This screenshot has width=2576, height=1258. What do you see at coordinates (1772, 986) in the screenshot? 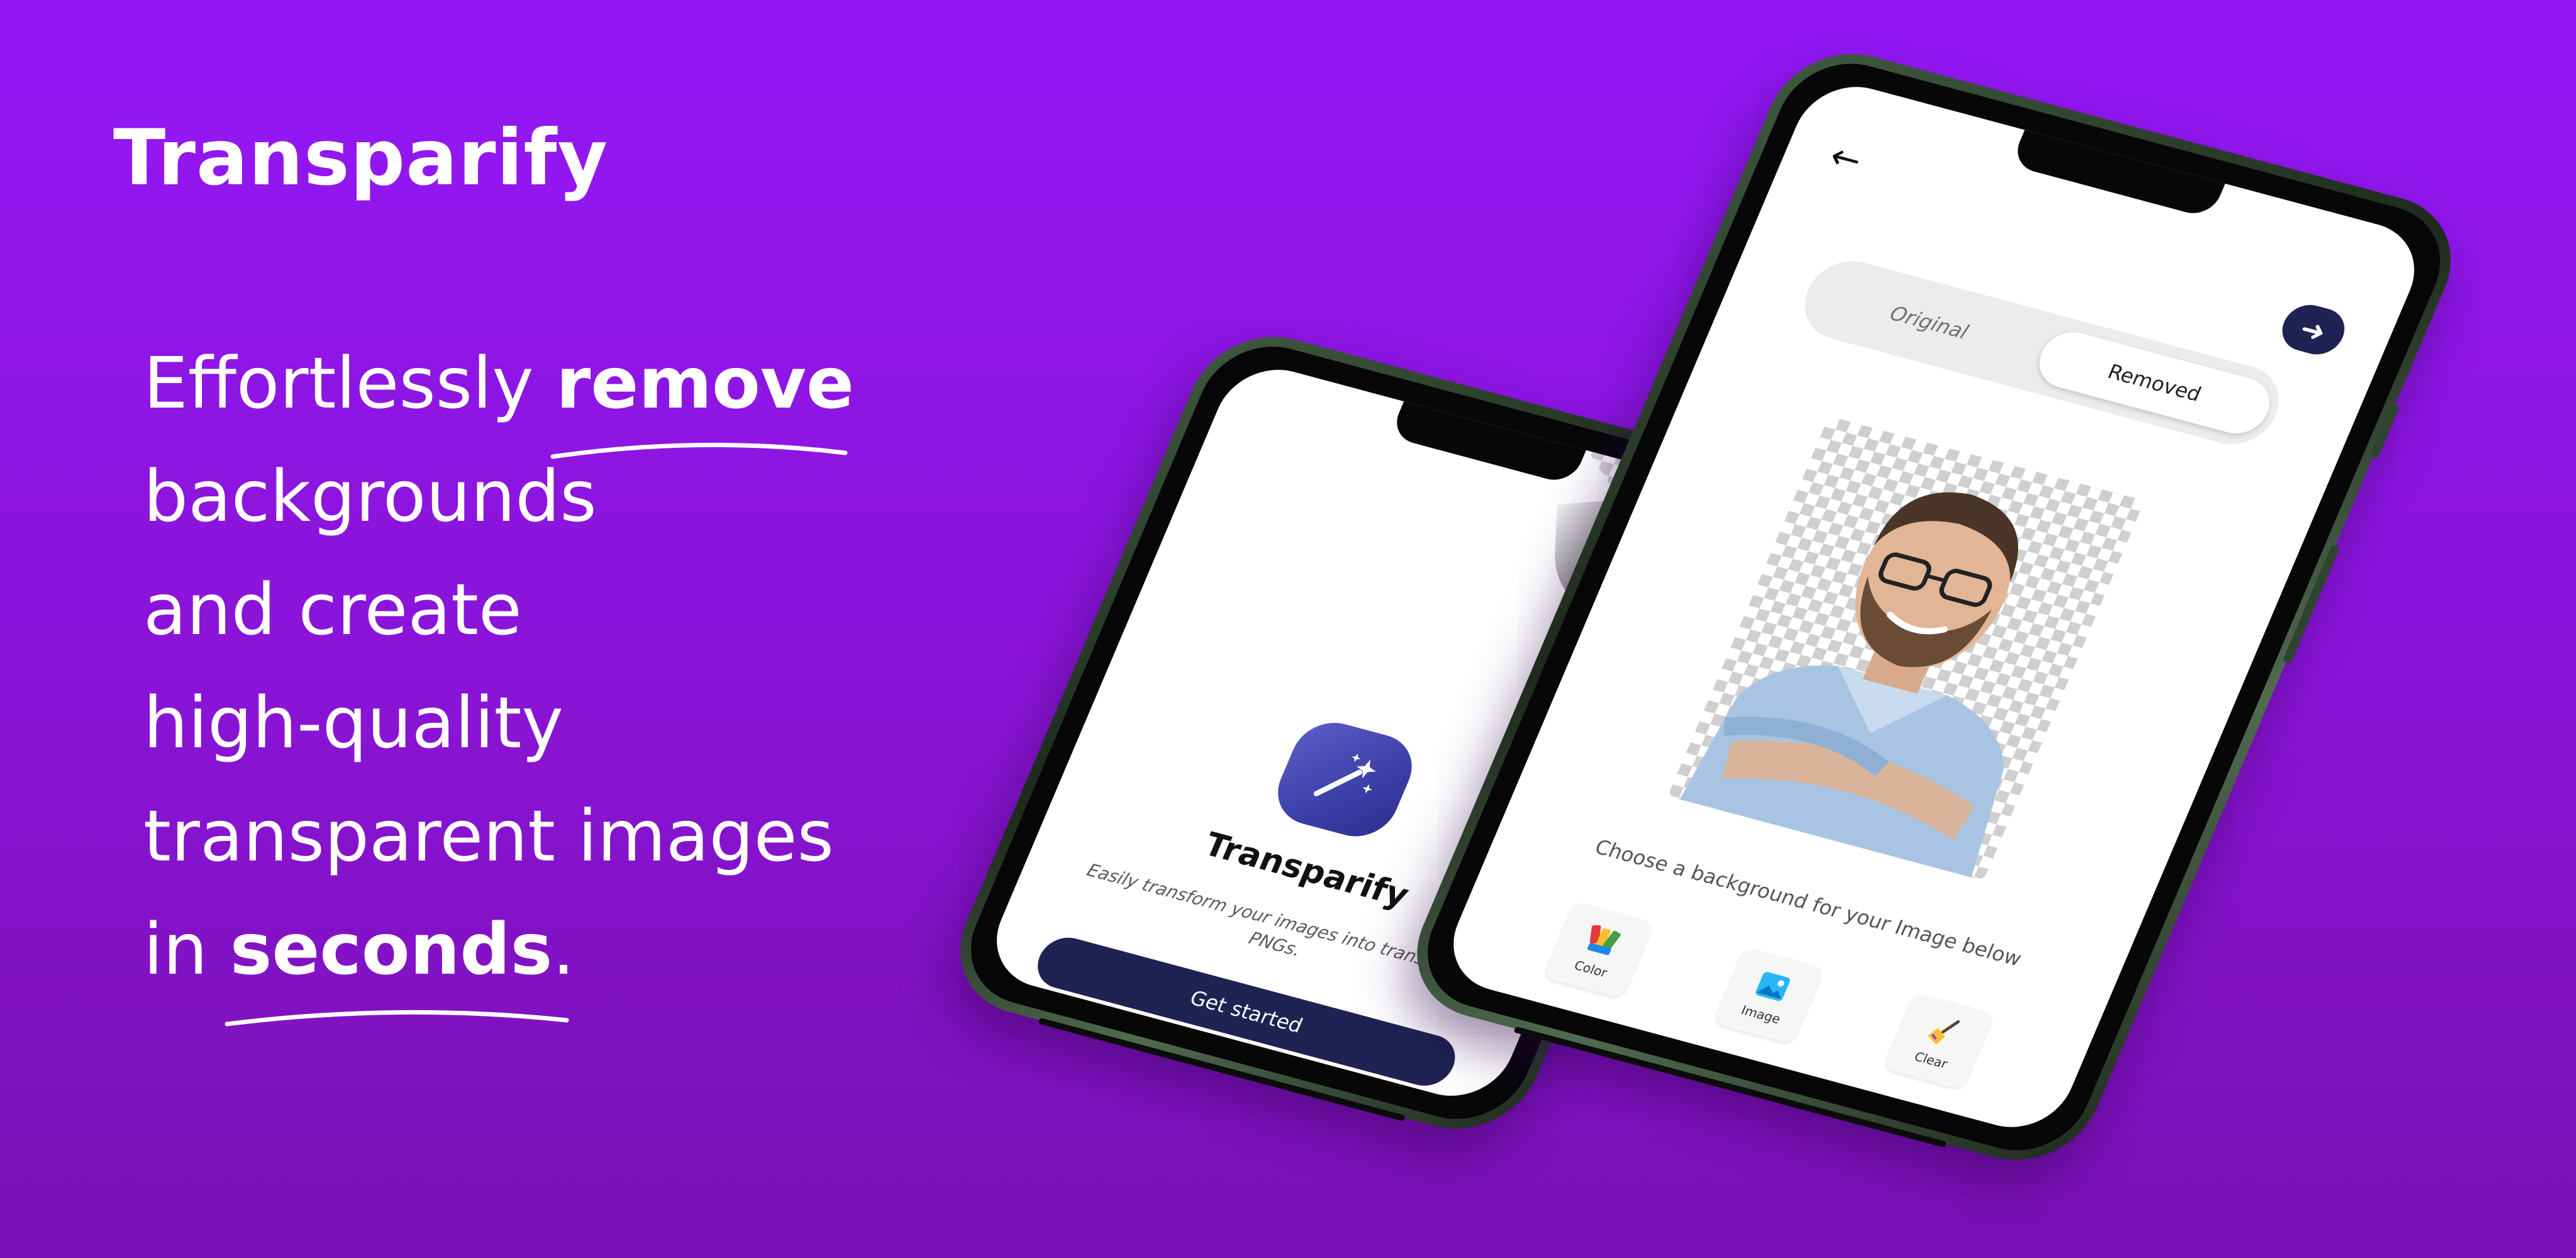
I see `image-icon` at bounding box center [1772, 986].